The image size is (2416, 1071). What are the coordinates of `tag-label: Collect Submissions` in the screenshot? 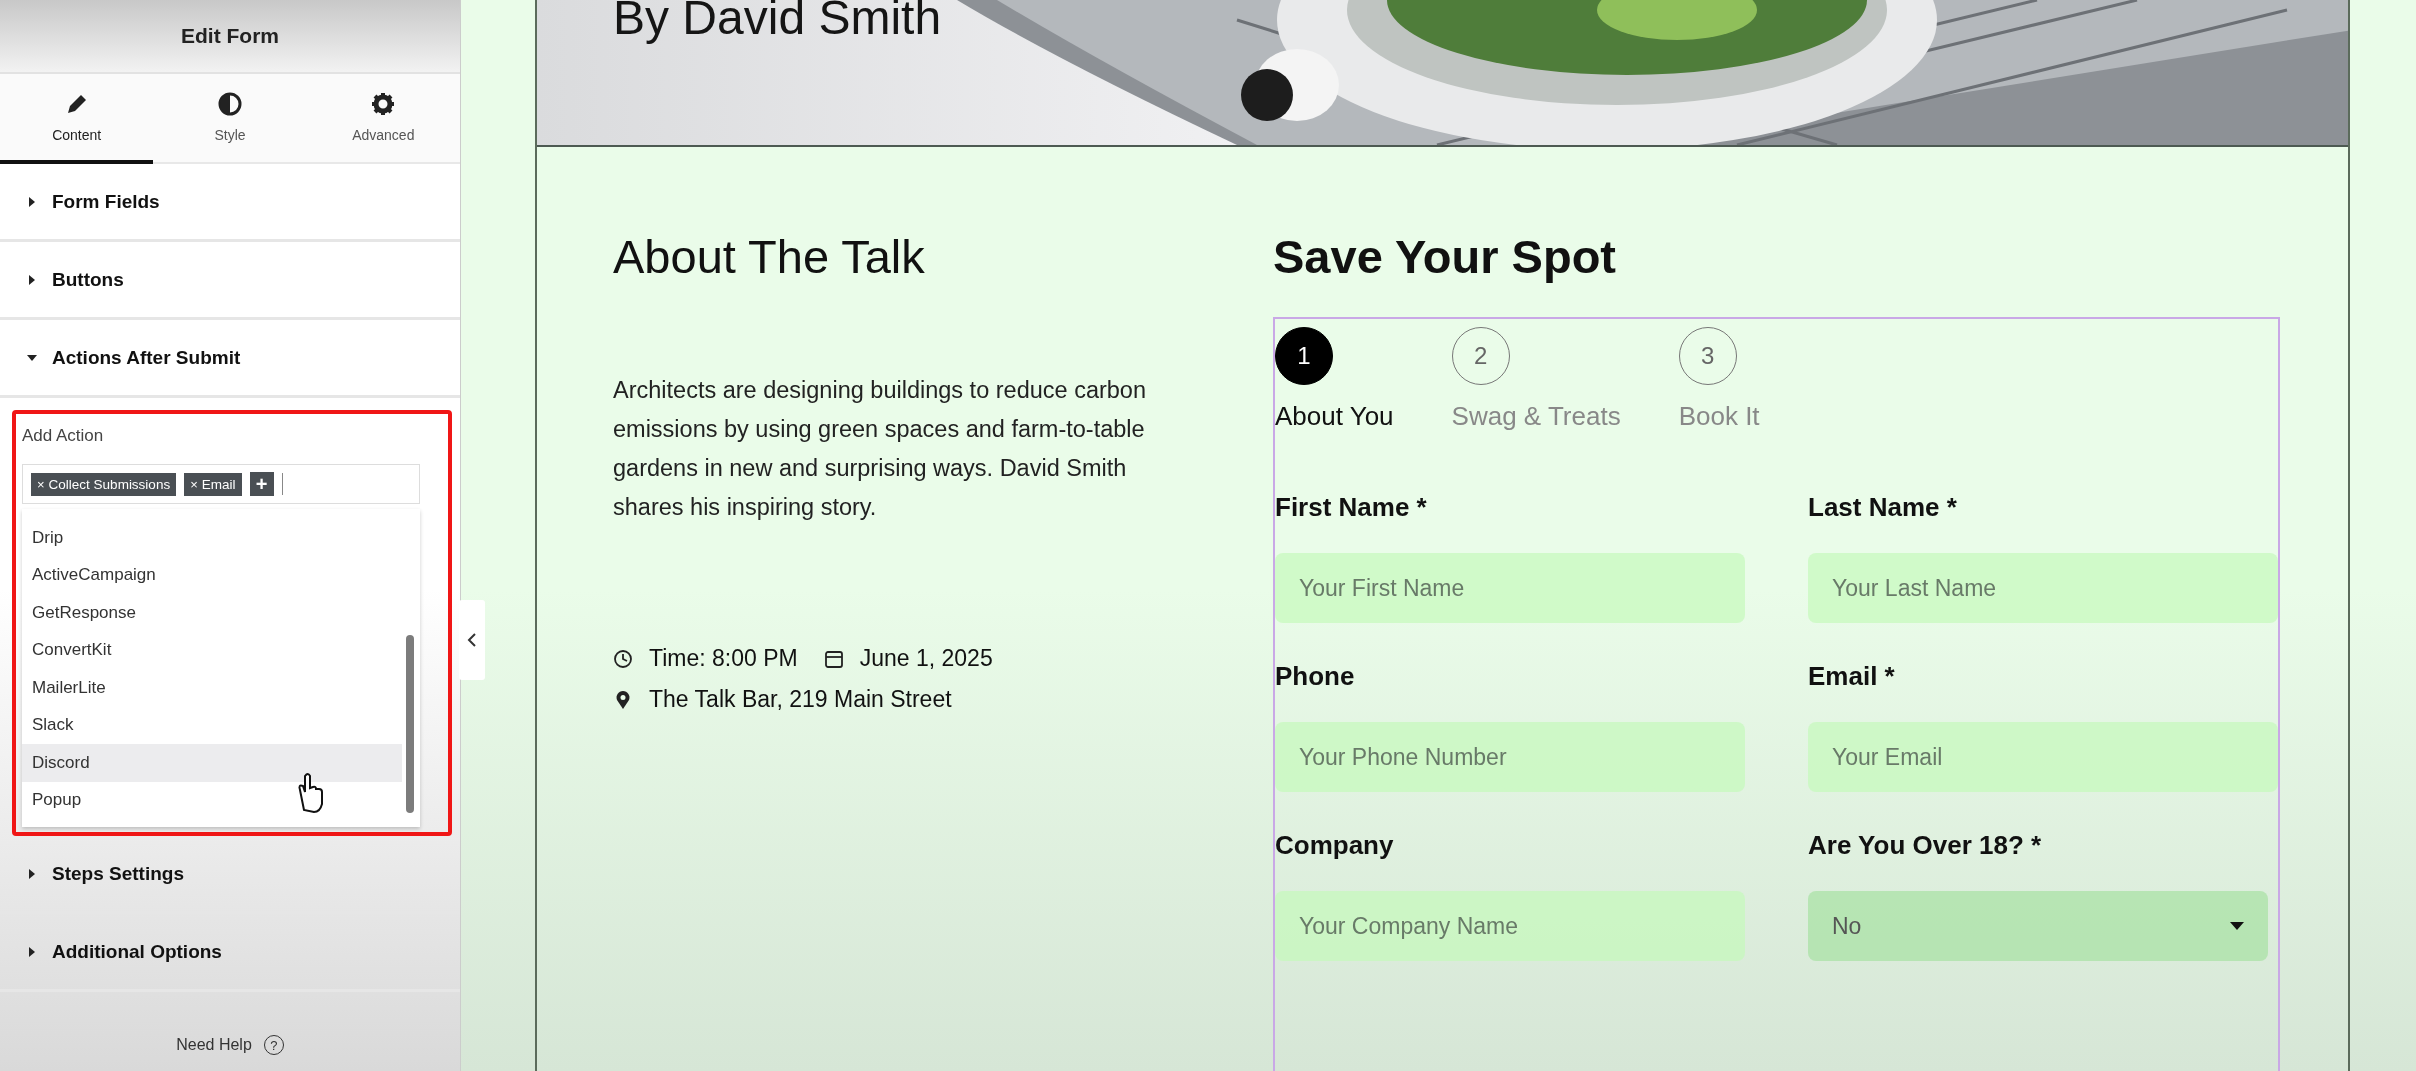 It's located at (109, 484).